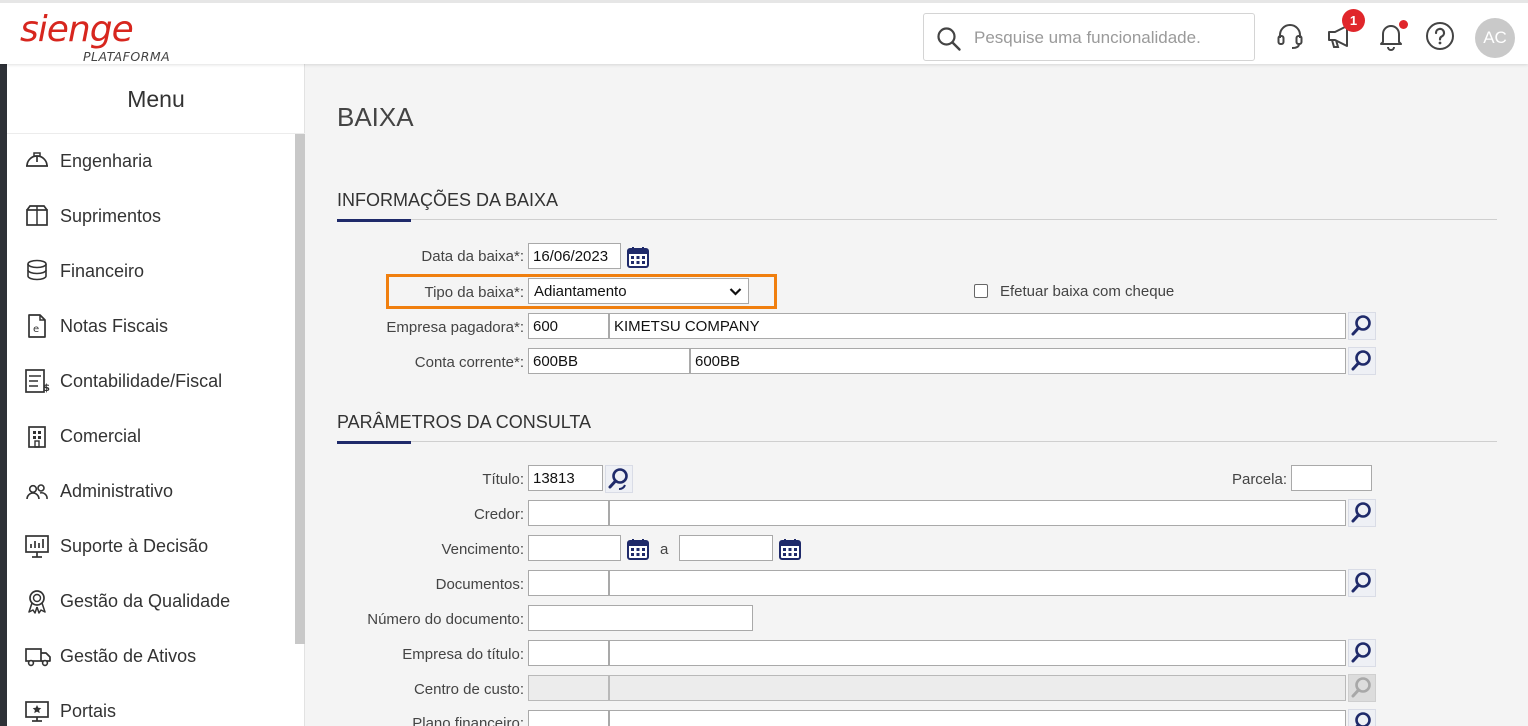 The width and height of the screenshot is (1528, 726). I want to click on titulo-field, so click(565, 478).